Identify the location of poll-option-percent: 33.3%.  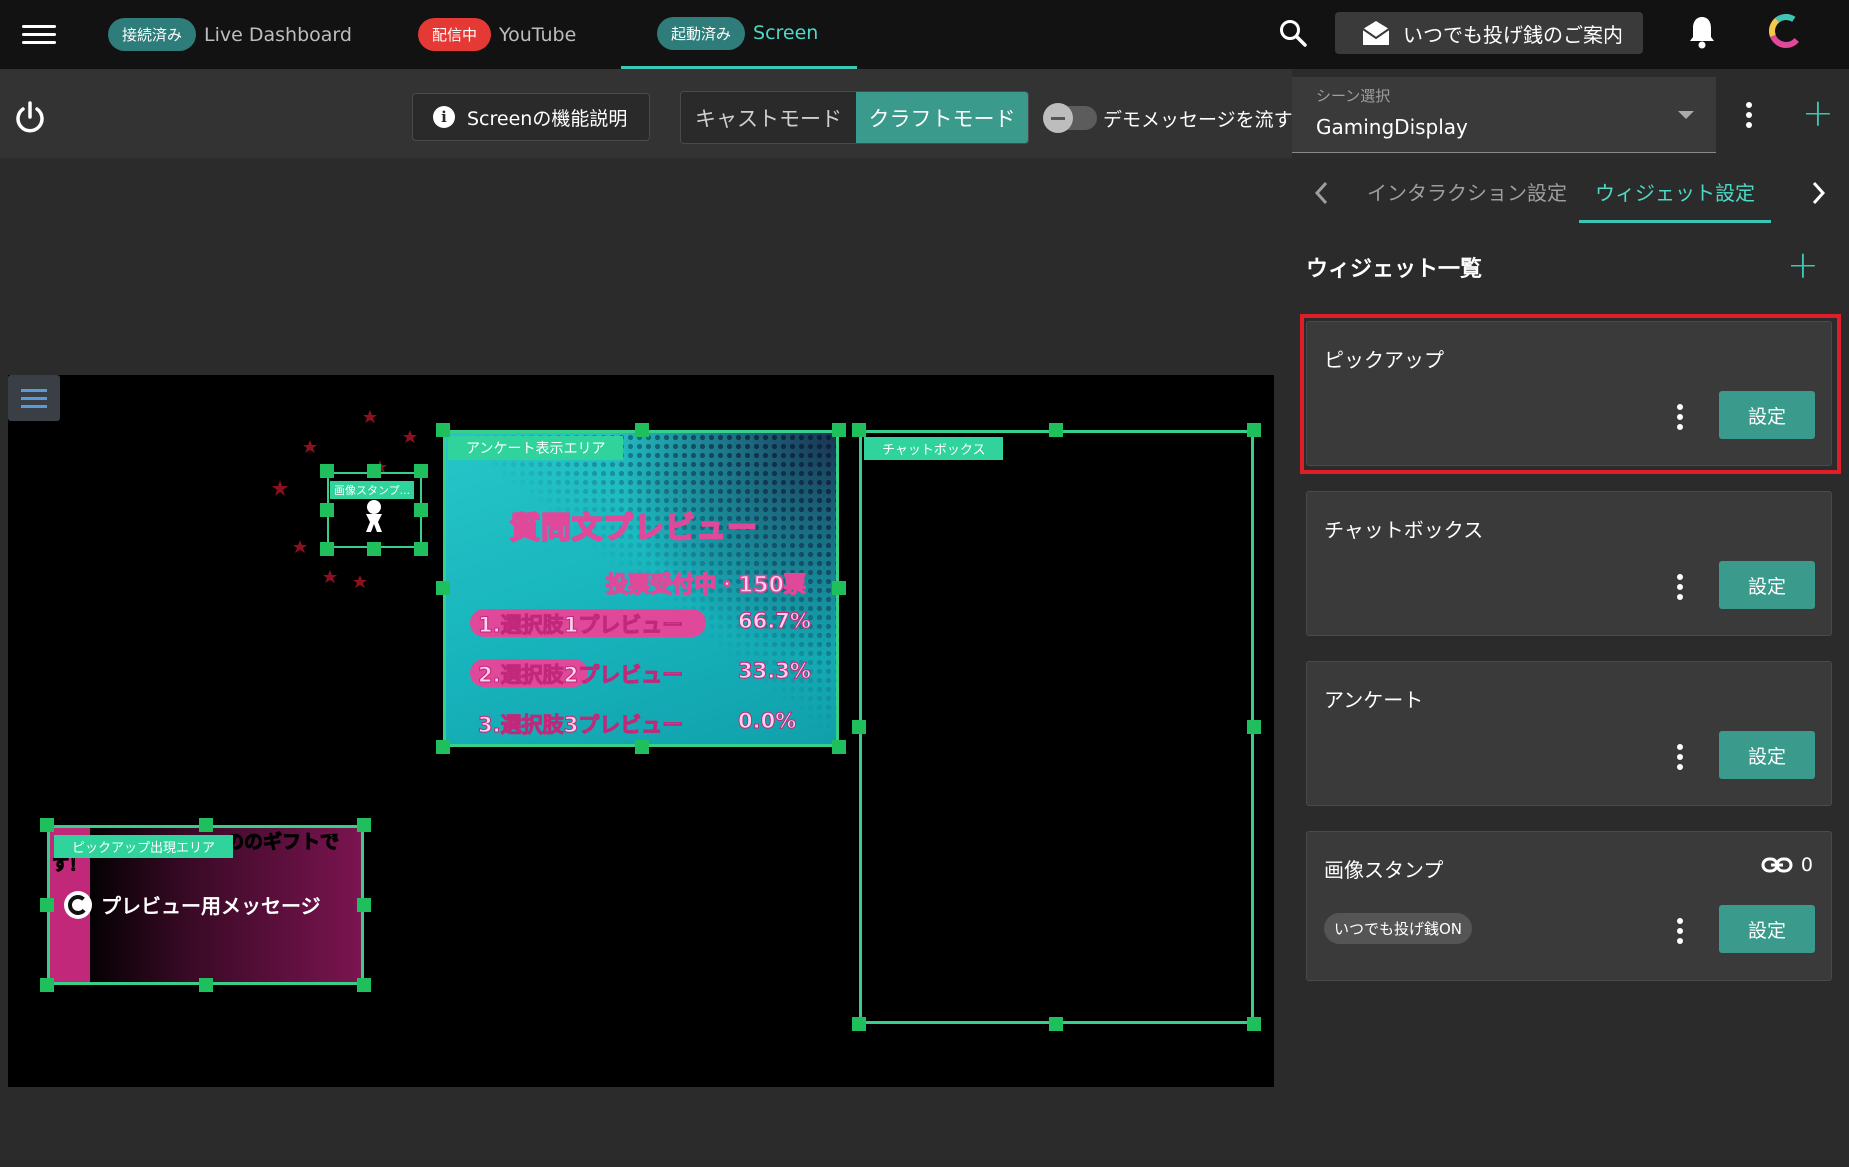
(775, 671).